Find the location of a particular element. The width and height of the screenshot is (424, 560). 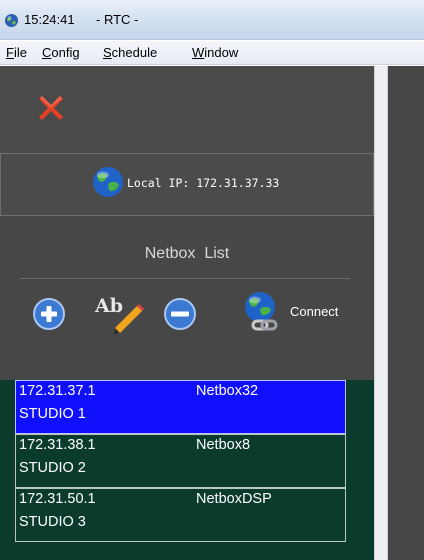

close-button is located at coordinates (51, 108).